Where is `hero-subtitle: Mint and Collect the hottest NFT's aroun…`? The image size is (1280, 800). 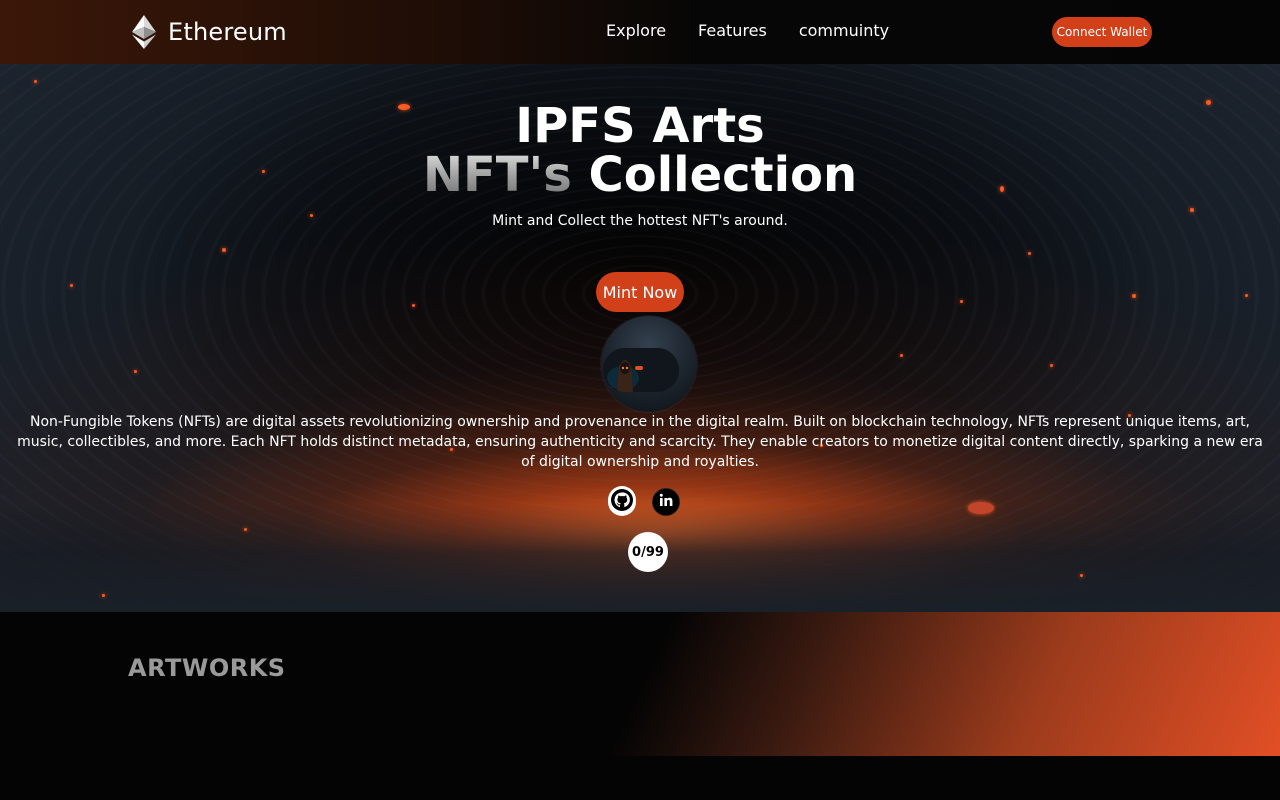
hero-subtitle: Mint and Collect the hottest NFT's aroun… is located at coordinates (640, 221).